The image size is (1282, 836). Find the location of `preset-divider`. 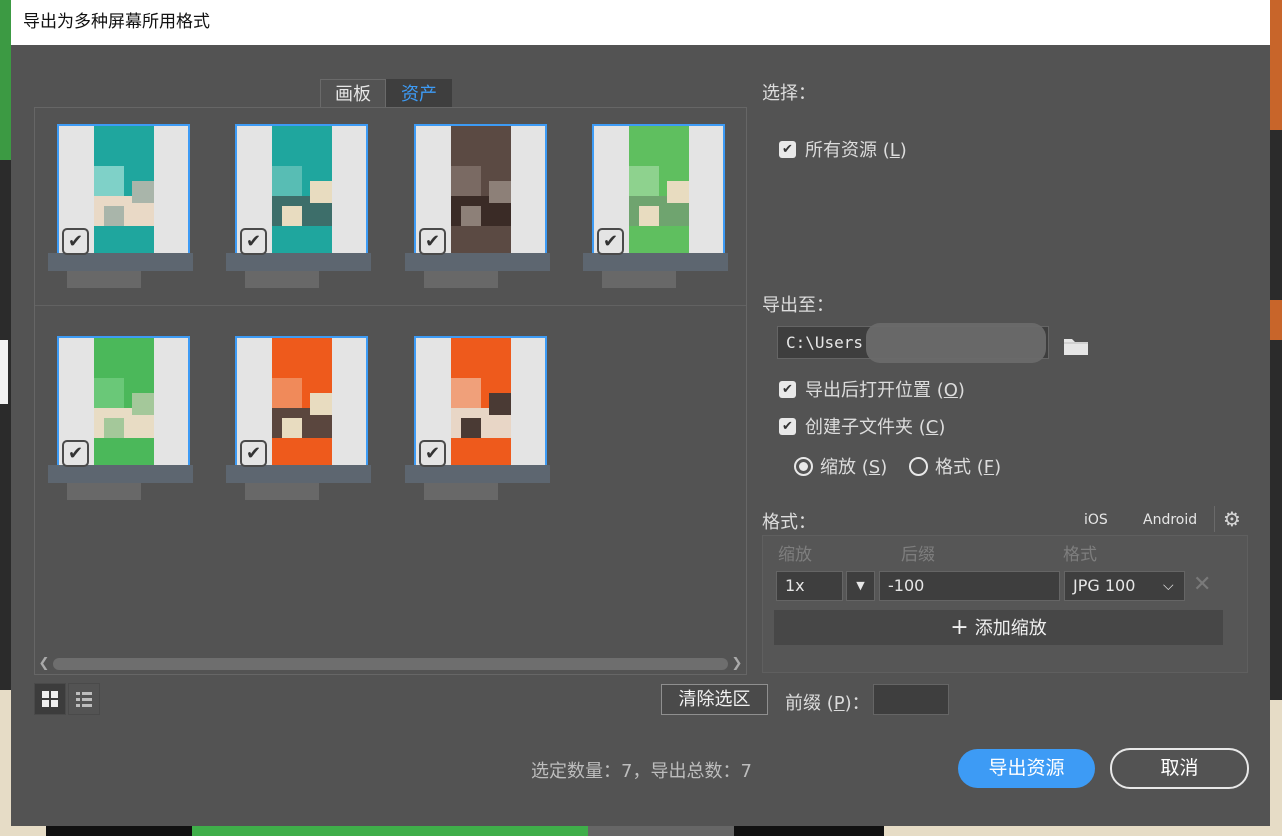

preset-divider is located at coordinates (1214, 519).